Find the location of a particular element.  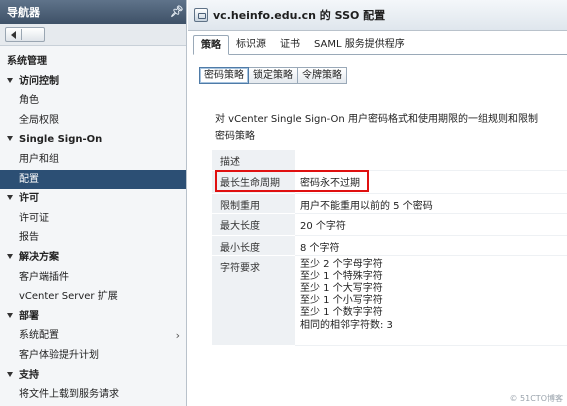

section-title: 密码策略 is located at coordinates (235, 136).